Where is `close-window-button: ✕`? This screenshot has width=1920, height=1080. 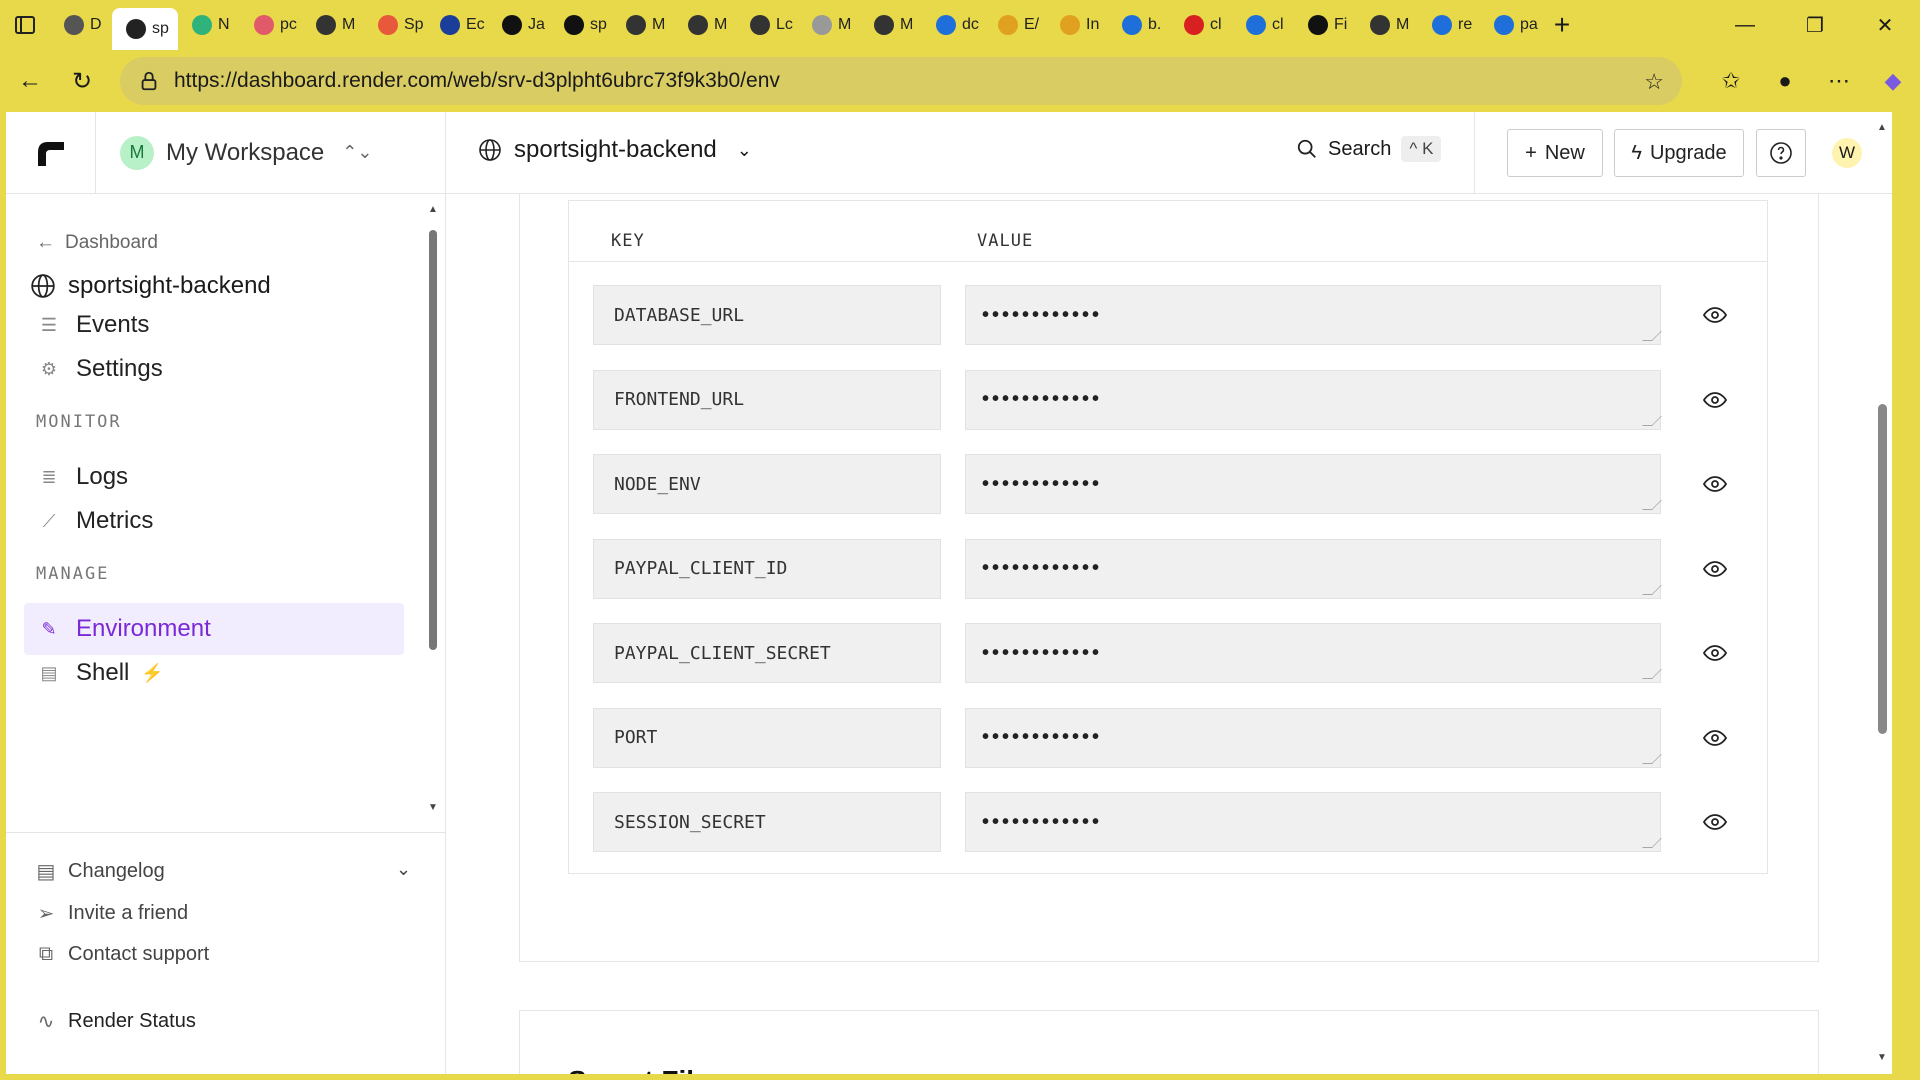 close-window-button: ✕ is located at coordinates (1885, 25).